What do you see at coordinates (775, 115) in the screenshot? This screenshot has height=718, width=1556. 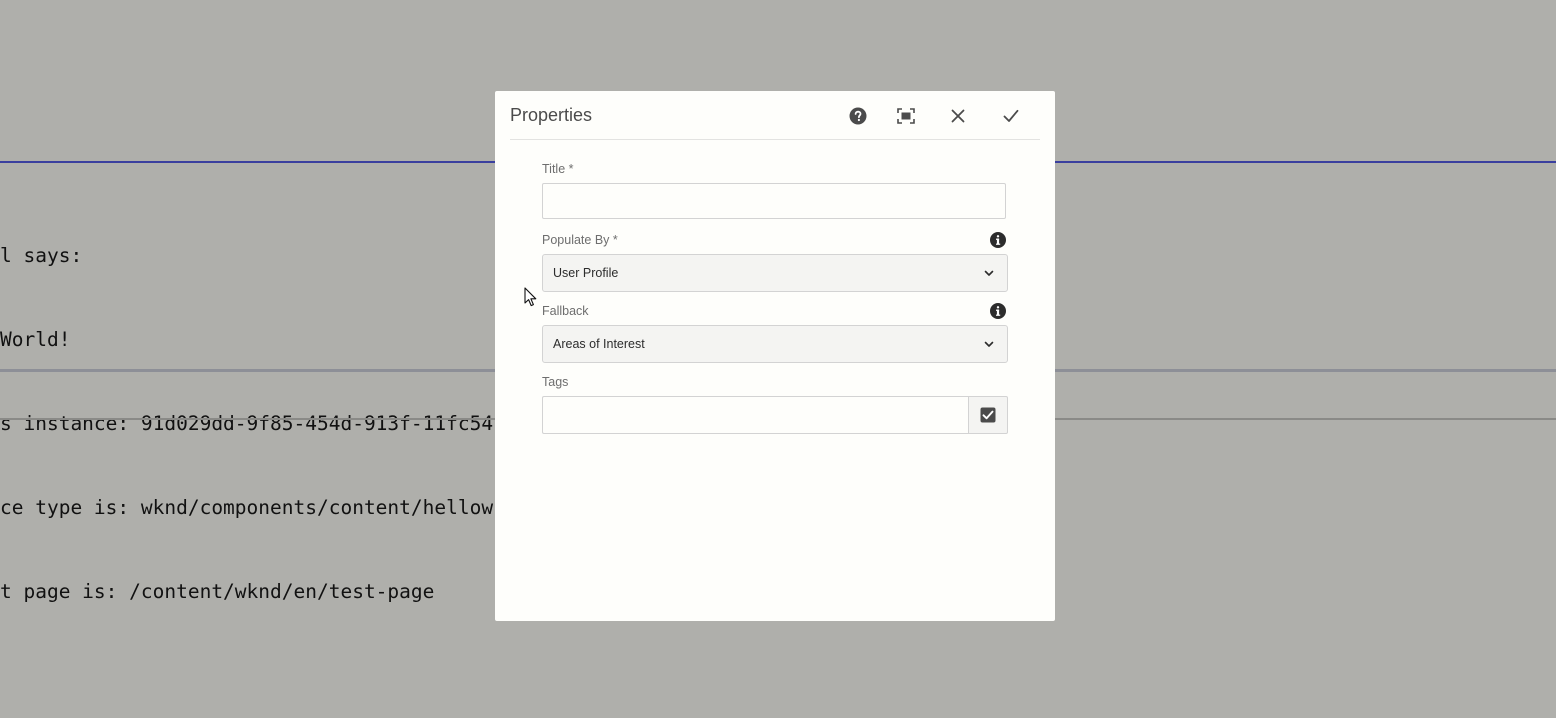 I see `dialog-header: Properties` at bounding box center [775, 115].